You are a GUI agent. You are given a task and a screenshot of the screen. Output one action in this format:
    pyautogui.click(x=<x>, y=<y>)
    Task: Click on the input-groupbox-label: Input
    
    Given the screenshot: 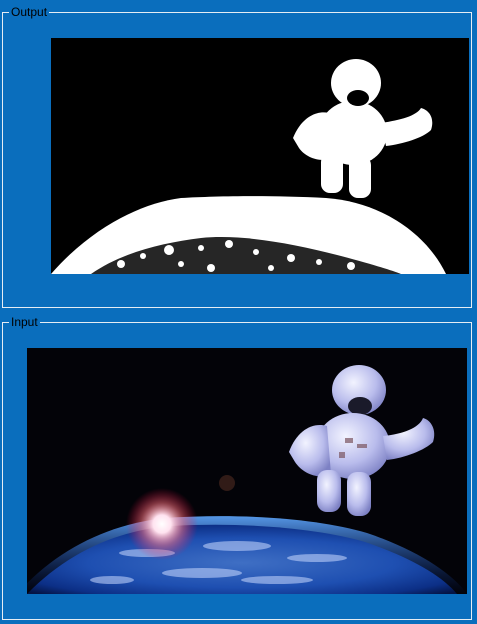 What is the action you would take?
    pyautogui.click(x=24, y=322)
    